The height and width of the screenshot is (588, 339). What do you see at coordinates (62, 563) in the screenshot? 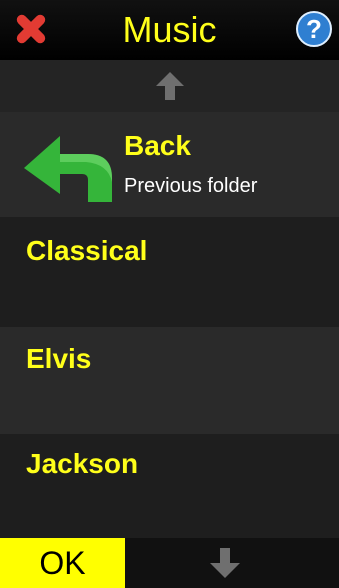
I see `ok-button: OK` at bounding box center [62, 563].